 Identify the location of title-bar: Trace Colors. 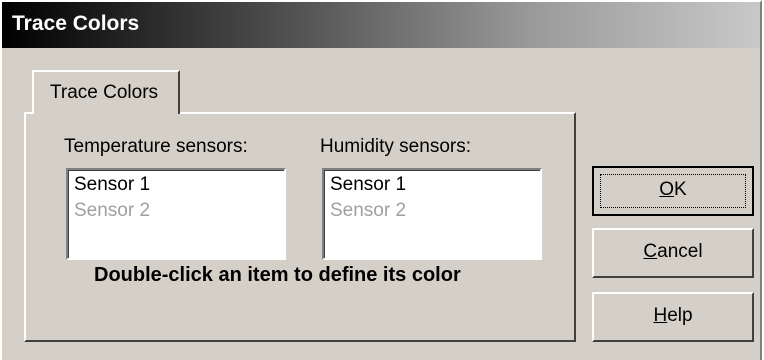
(381, 25).